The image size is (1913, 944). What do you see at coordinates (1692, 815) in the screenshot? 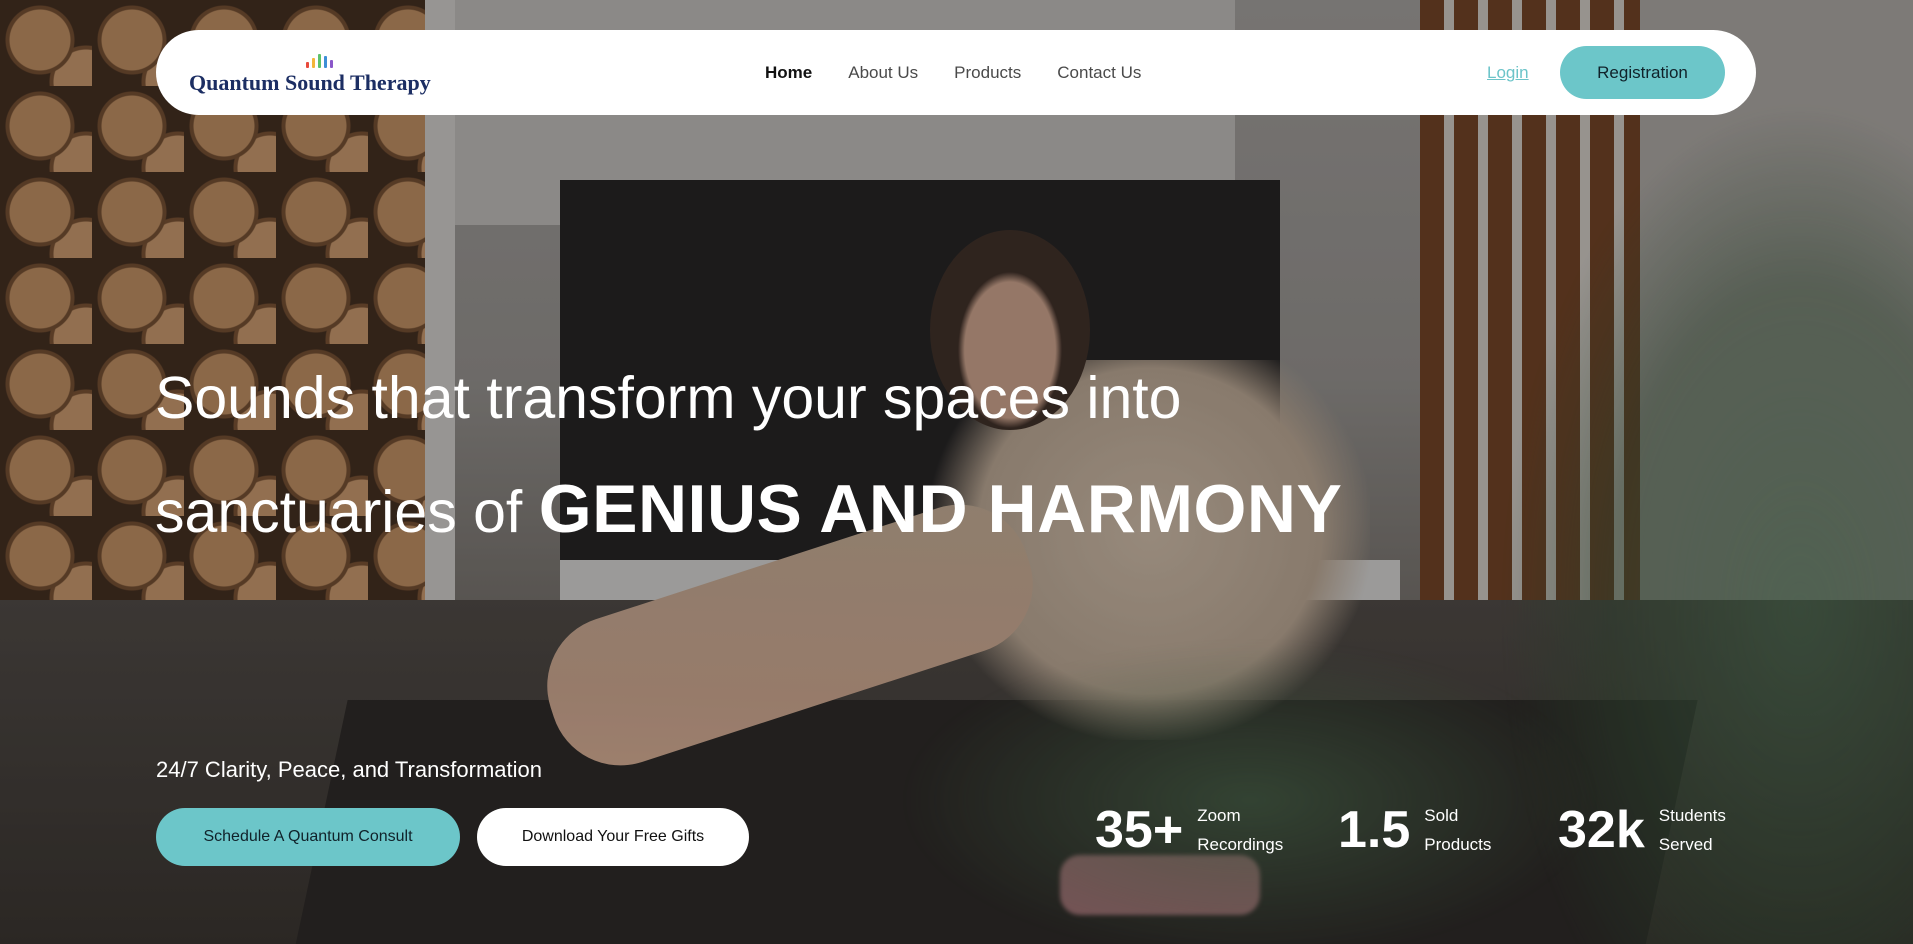
I see `stat-label-line1: Students` at bounding box center [1692, 815].